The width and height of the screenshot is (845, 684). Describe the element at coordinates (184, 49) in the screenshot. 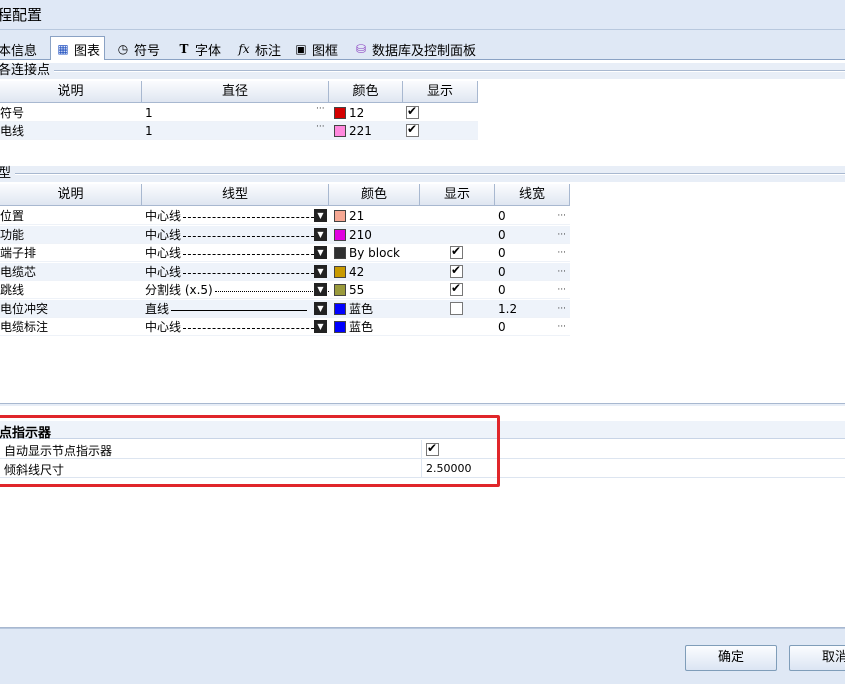

I see `font-icon: T` at that location.